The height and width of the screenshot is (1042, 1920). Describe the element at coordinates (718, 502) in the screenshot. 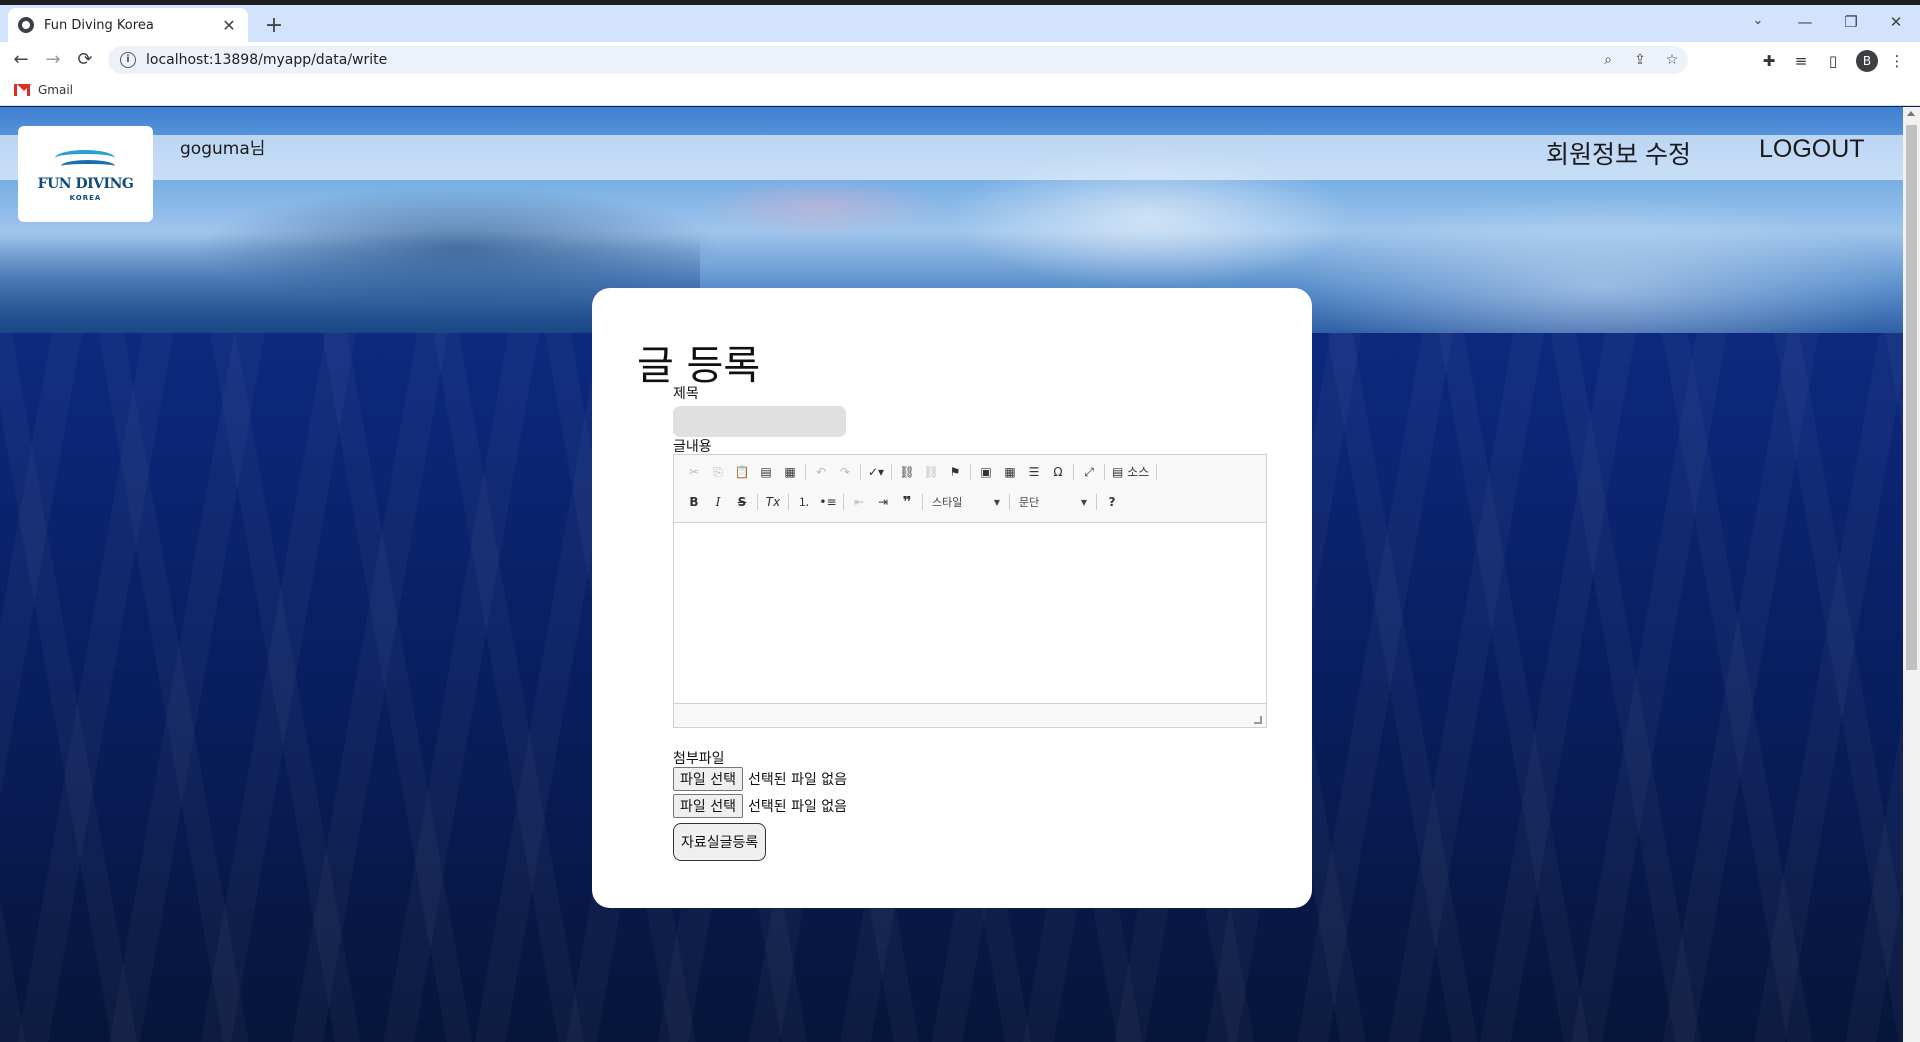

I see `italic-icon: I` at that location.